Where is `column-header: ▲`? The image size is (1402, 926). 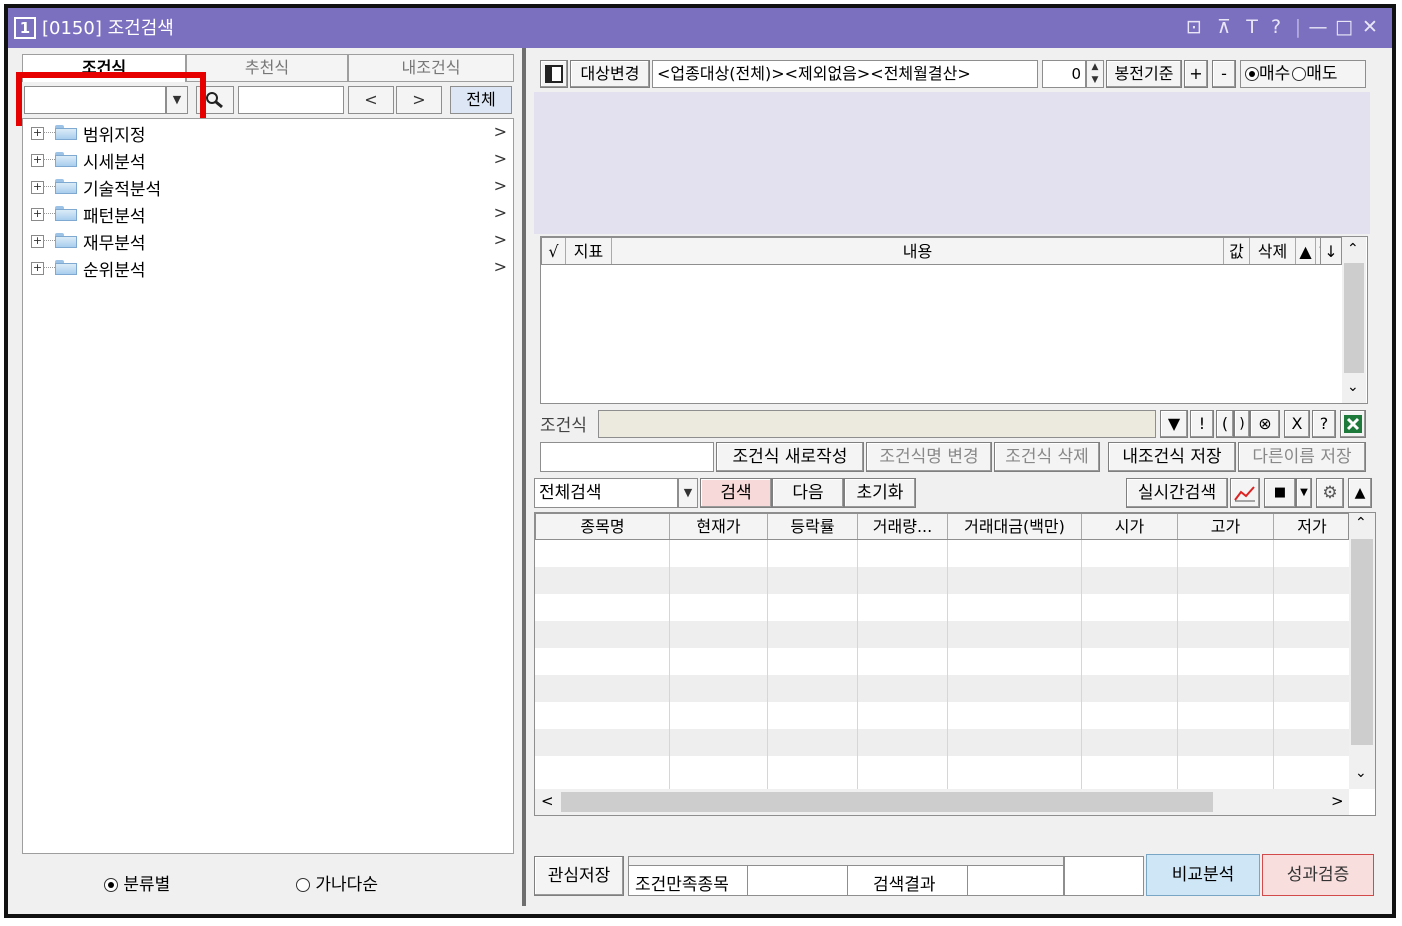 column-header: ▲ is located at coordinates (1306, 251).